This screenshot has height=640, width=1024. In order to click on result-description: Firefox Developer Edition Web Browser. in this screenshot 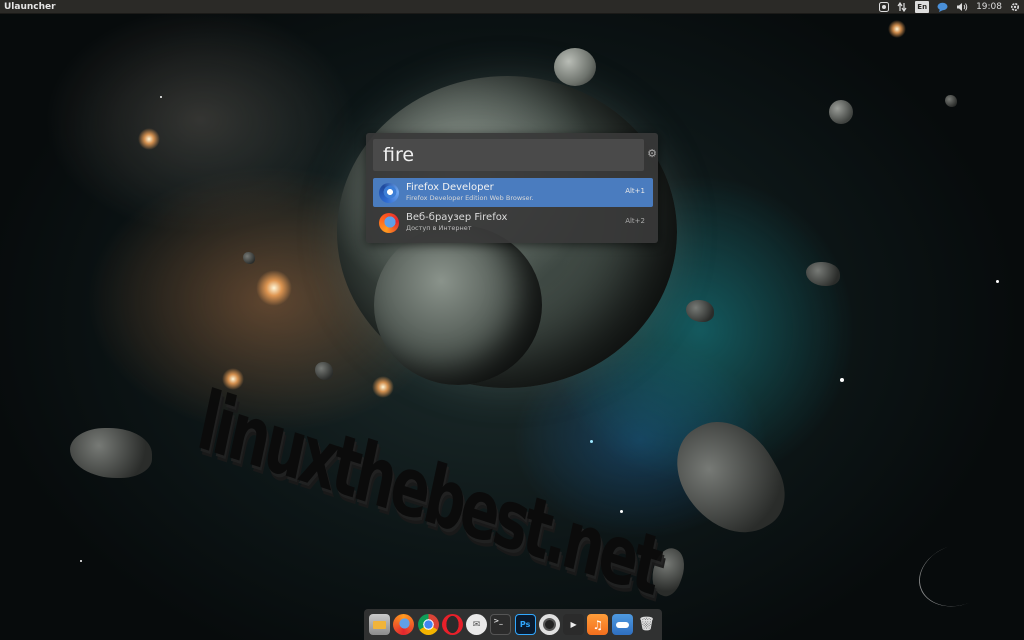, I will do `click(470, 198)`.